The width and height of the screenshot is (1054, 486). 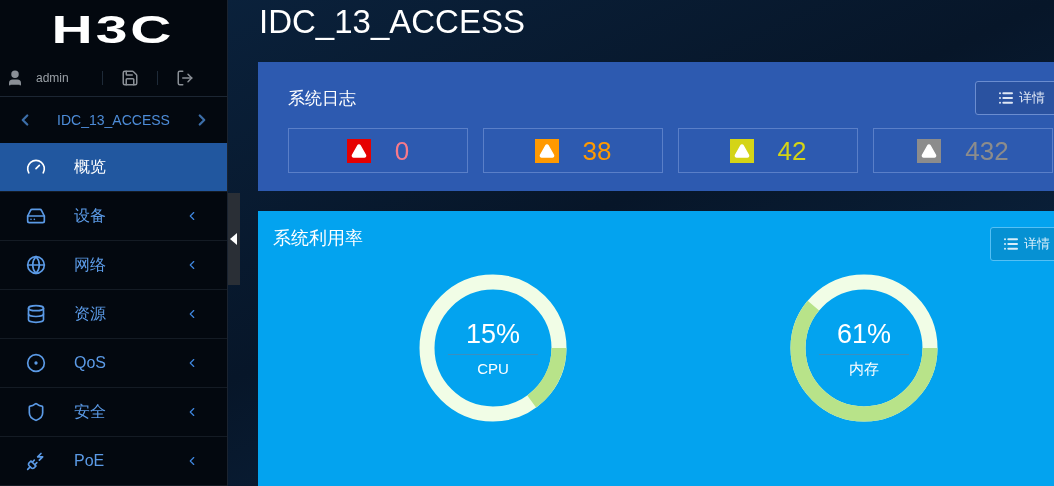 What do you see at coordinates (864, 368) in the screenshot?
I see `gauge-label: 内存` at bounding box center [864, 368].